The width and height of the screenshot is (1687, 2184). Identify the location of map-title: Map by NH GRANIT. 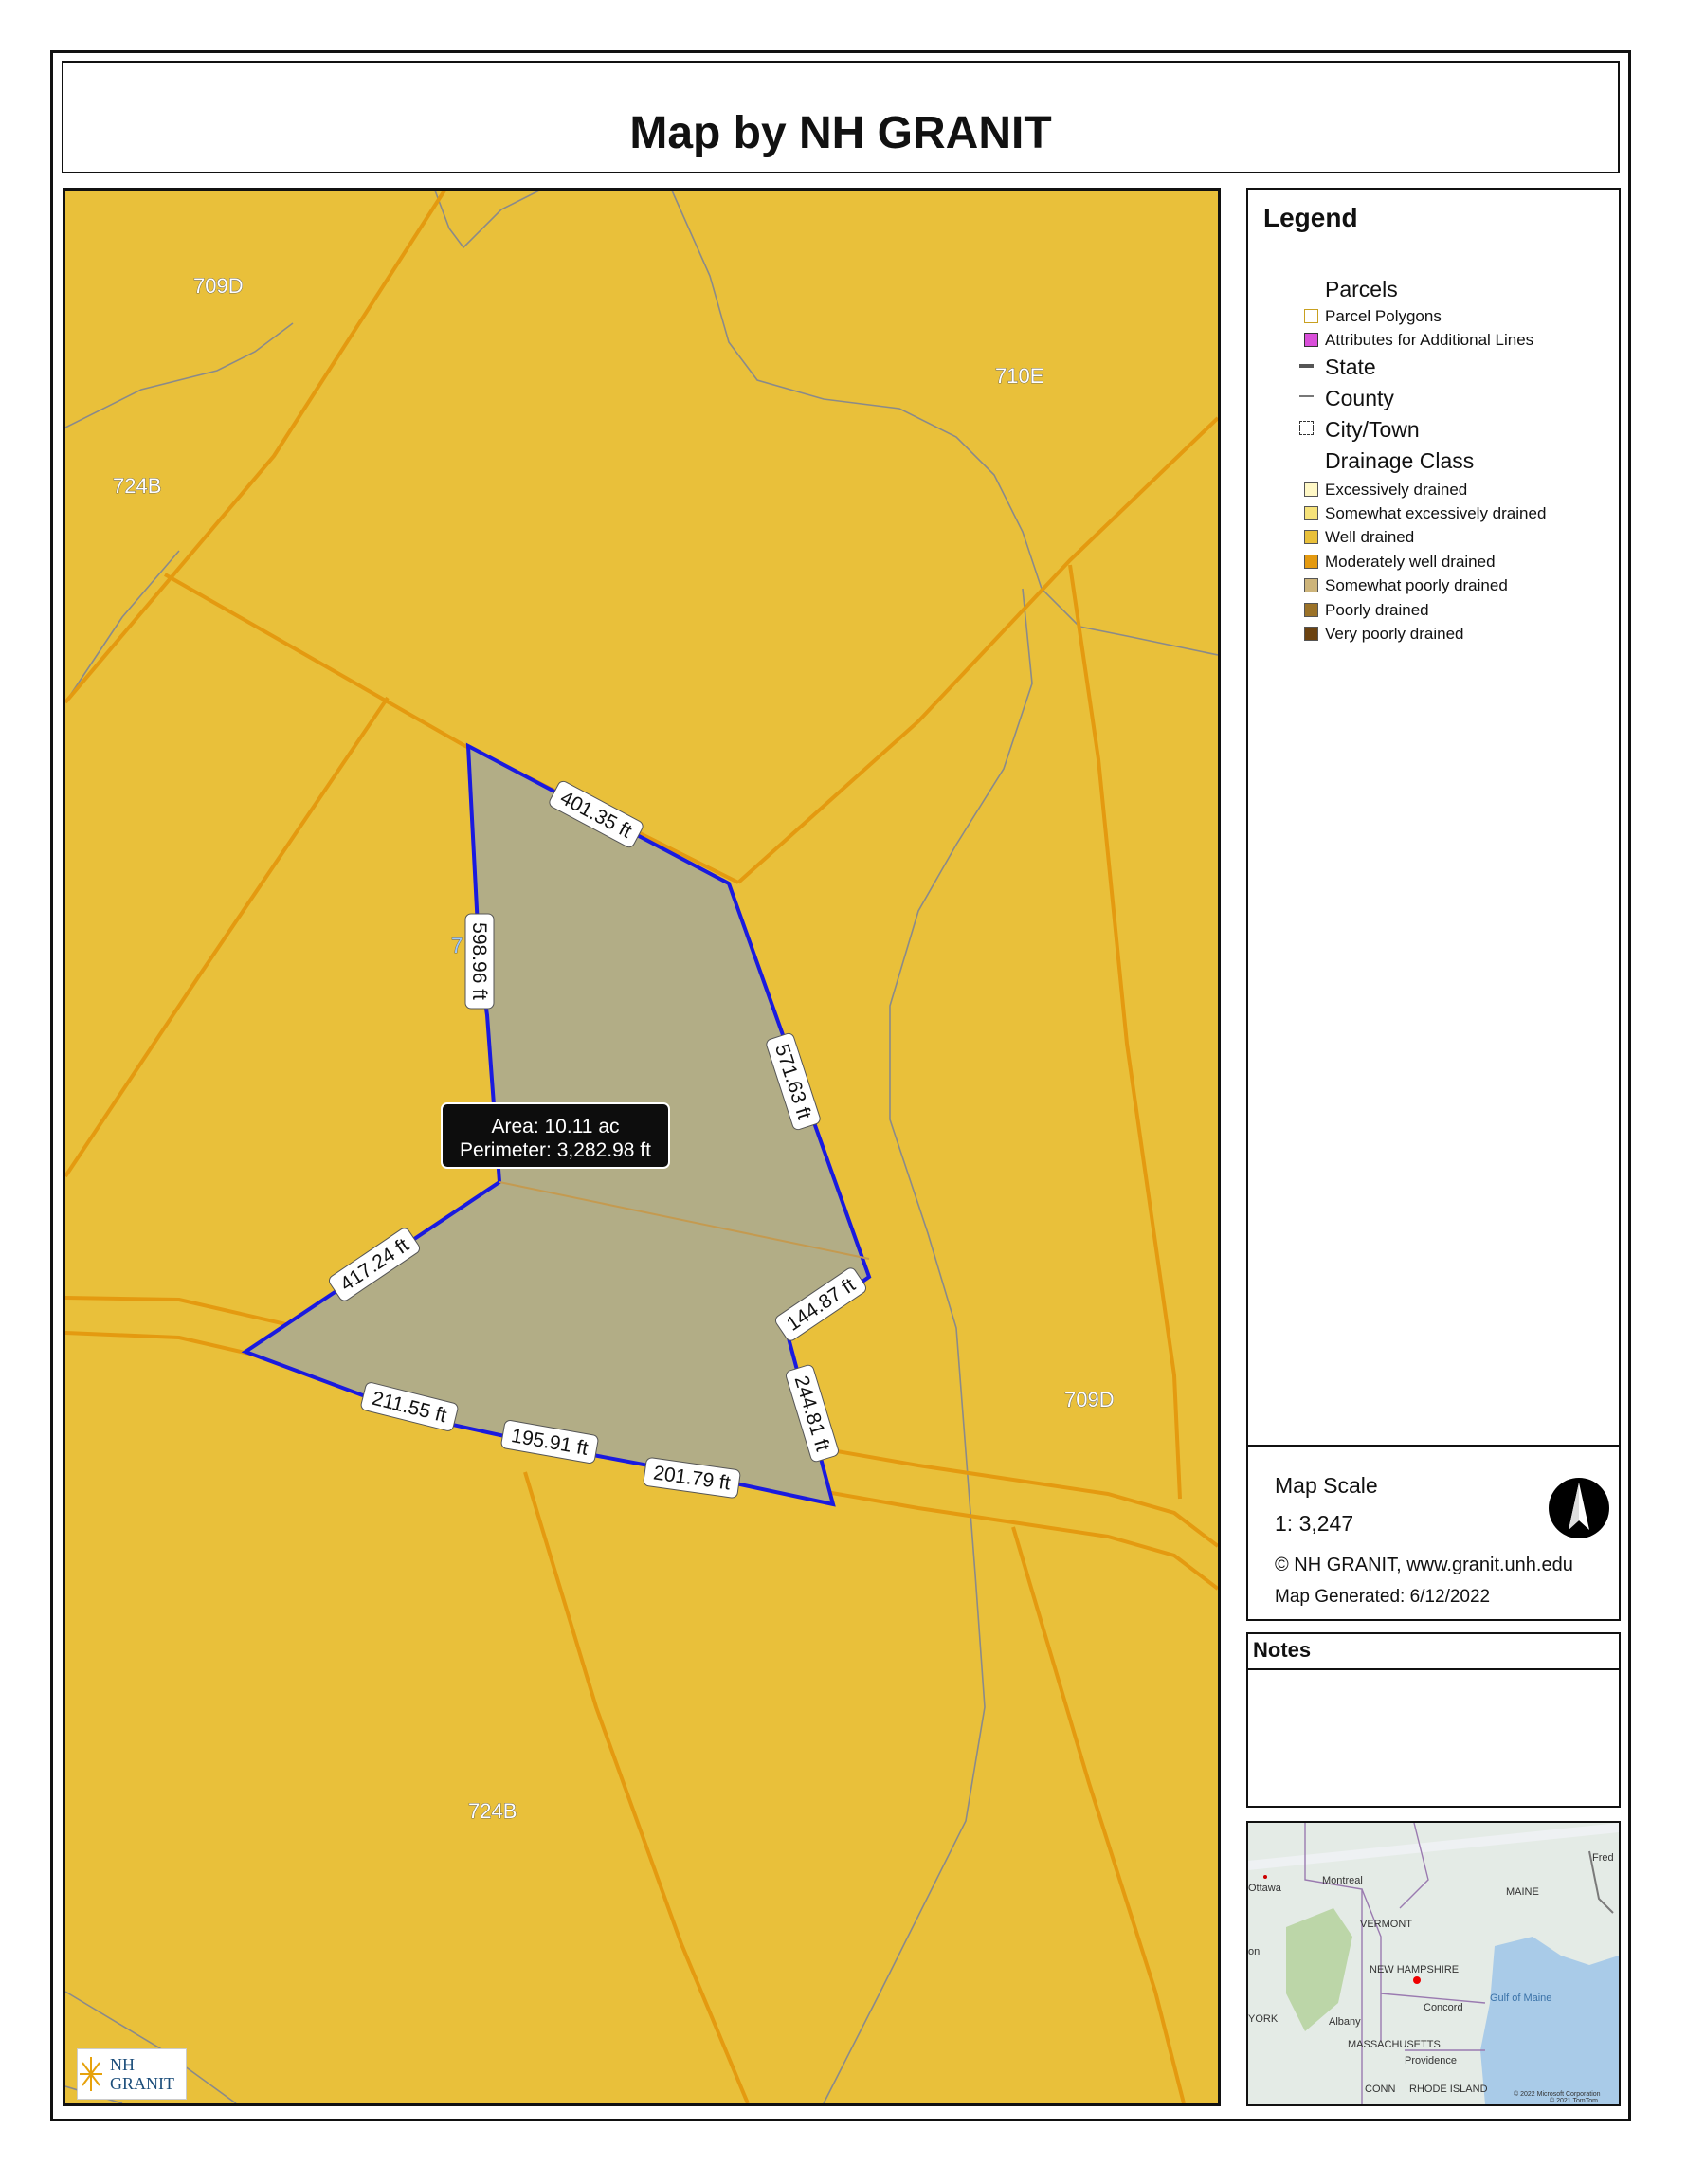
(840, 133).